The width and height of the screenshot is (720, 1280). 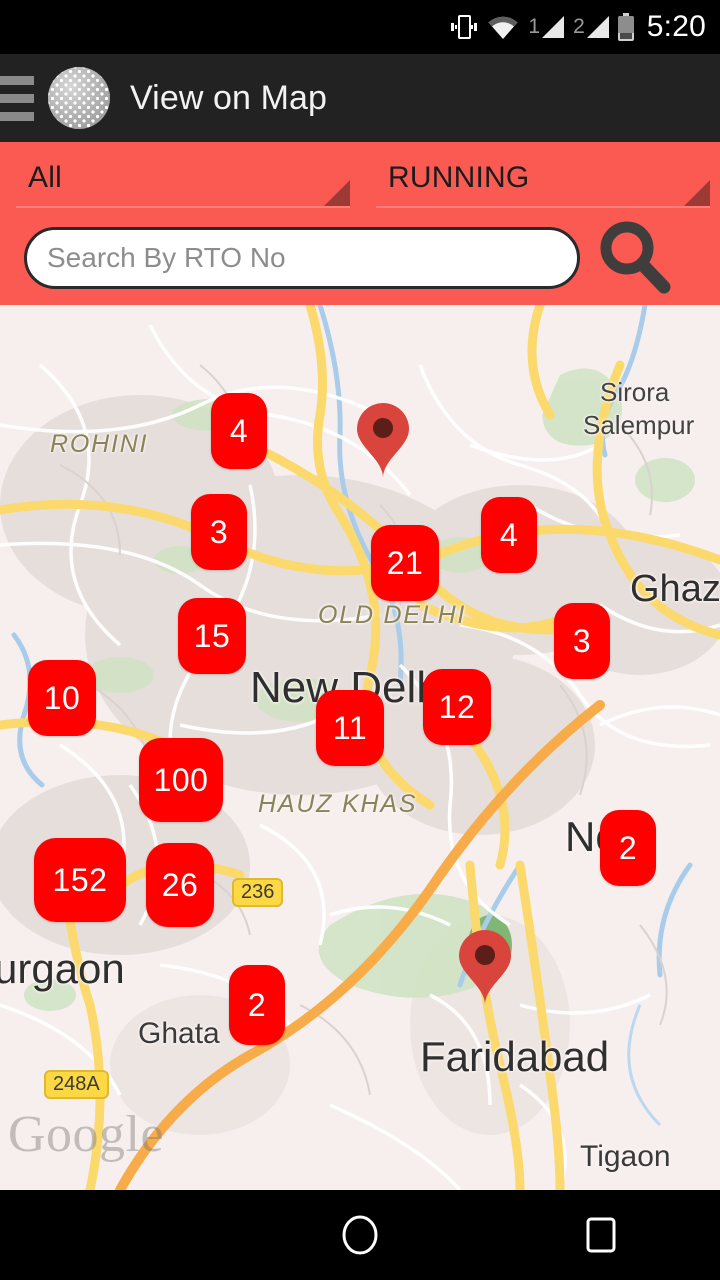 I want to click on search-icon, so click(x=635, y=257).